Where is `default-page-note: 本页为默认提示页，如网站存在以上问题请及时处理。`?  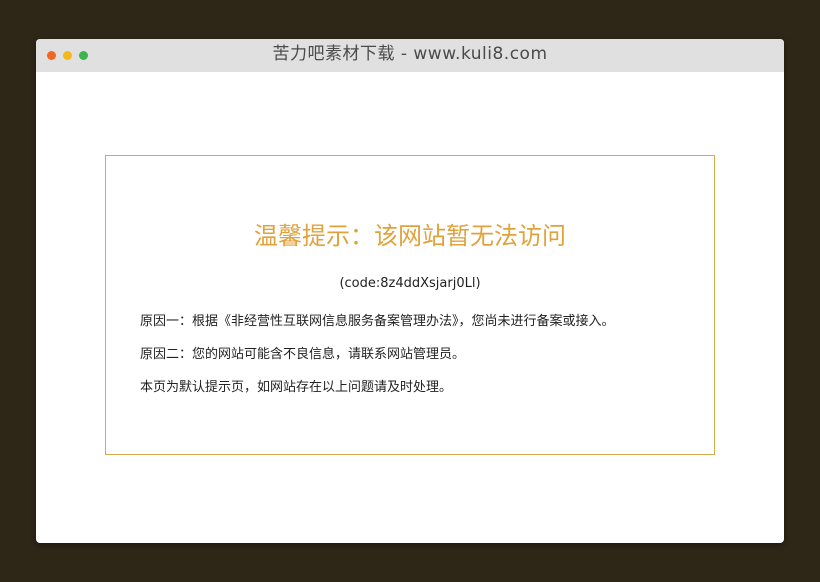 default-page-note: 本页为默认提示页，如网站存在以上问题请及时处理。 is located at coordinates (296, 387).